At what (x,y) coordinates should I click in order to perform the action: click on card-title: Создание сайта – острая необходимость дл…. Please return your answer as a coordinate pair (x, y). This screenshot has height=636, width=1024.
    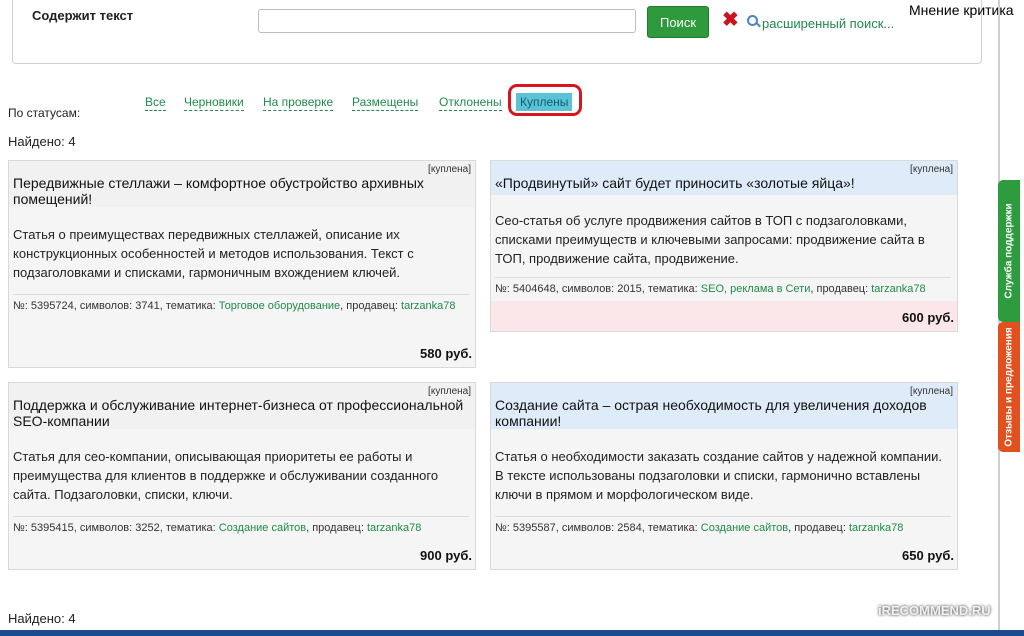
    Looking at the image, I should click on (725, 413).